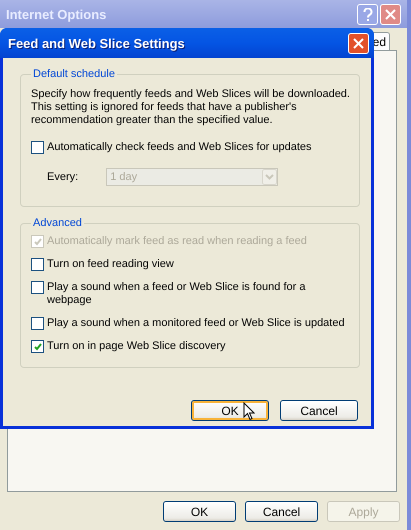 This screenshot has width=411, height=530. Describe the element at coordinates (56, 14) in the screenshot. I see `window-title: Internet Options` at that location.